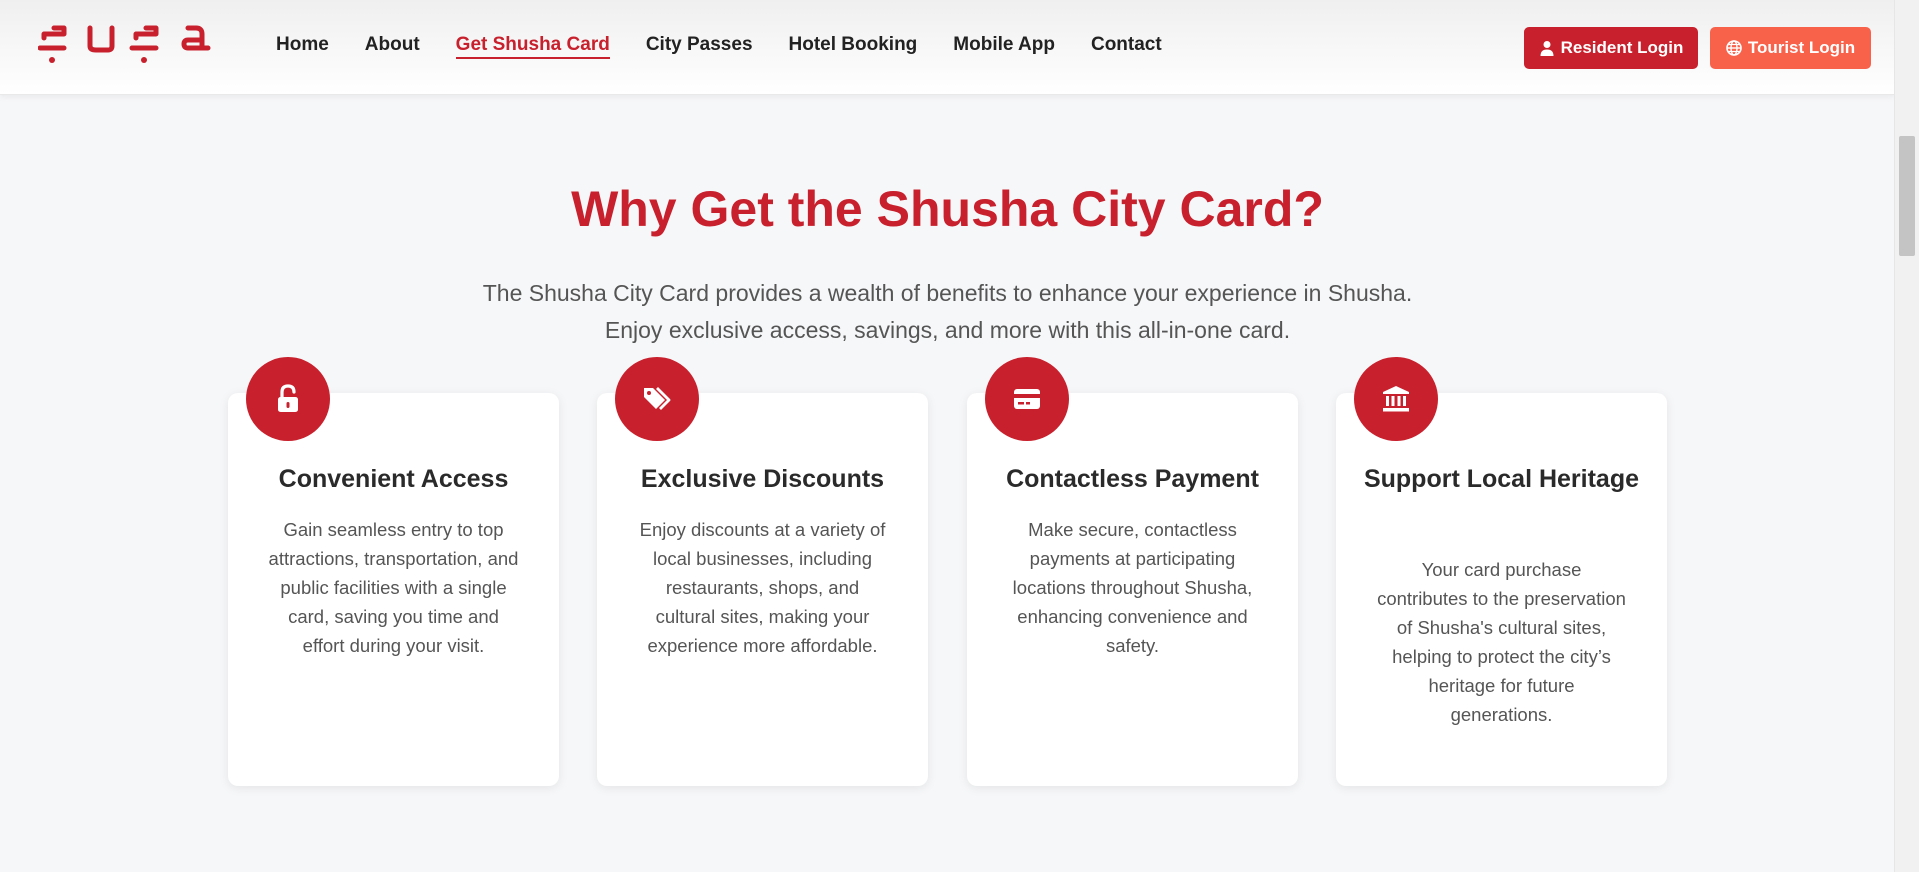 This screenshot has height=872, width=1919. What do you see at coordinates (1801, 47) in the screenshot?
I see `tourist-login-label: Tourist Login` at bounding box center [1801, 47].